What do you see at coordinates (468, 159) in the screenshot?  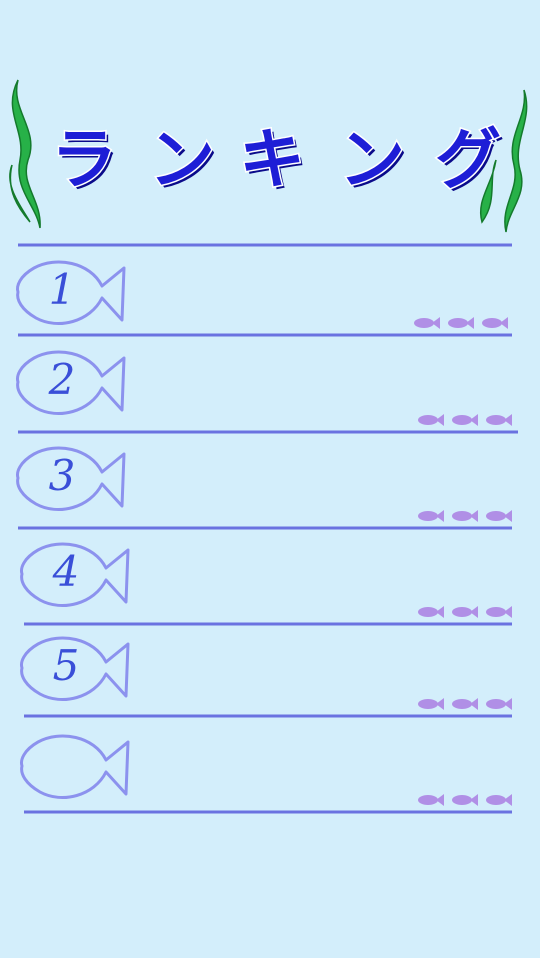 I see `title-char: グ` at bounding box center [468, 159].